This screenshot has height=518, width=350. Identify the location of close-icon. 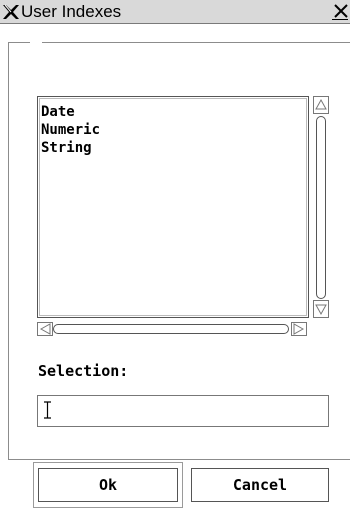
(340, 11).